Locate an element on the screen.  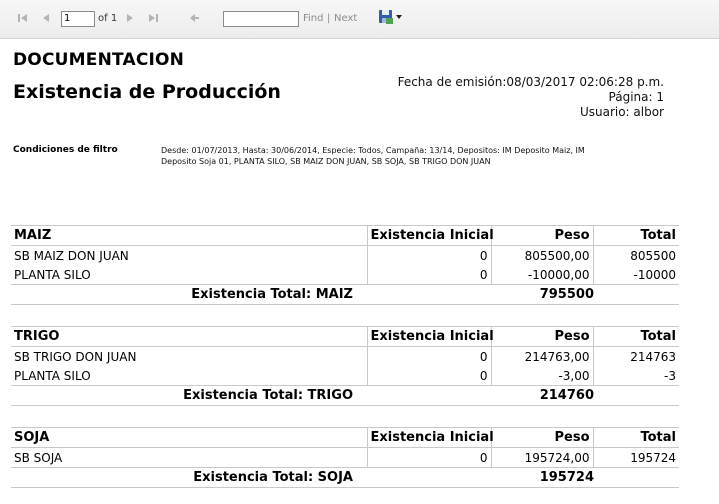
section-total-label: Existencia Total: TRIGO is located at coordinates (268, 395).